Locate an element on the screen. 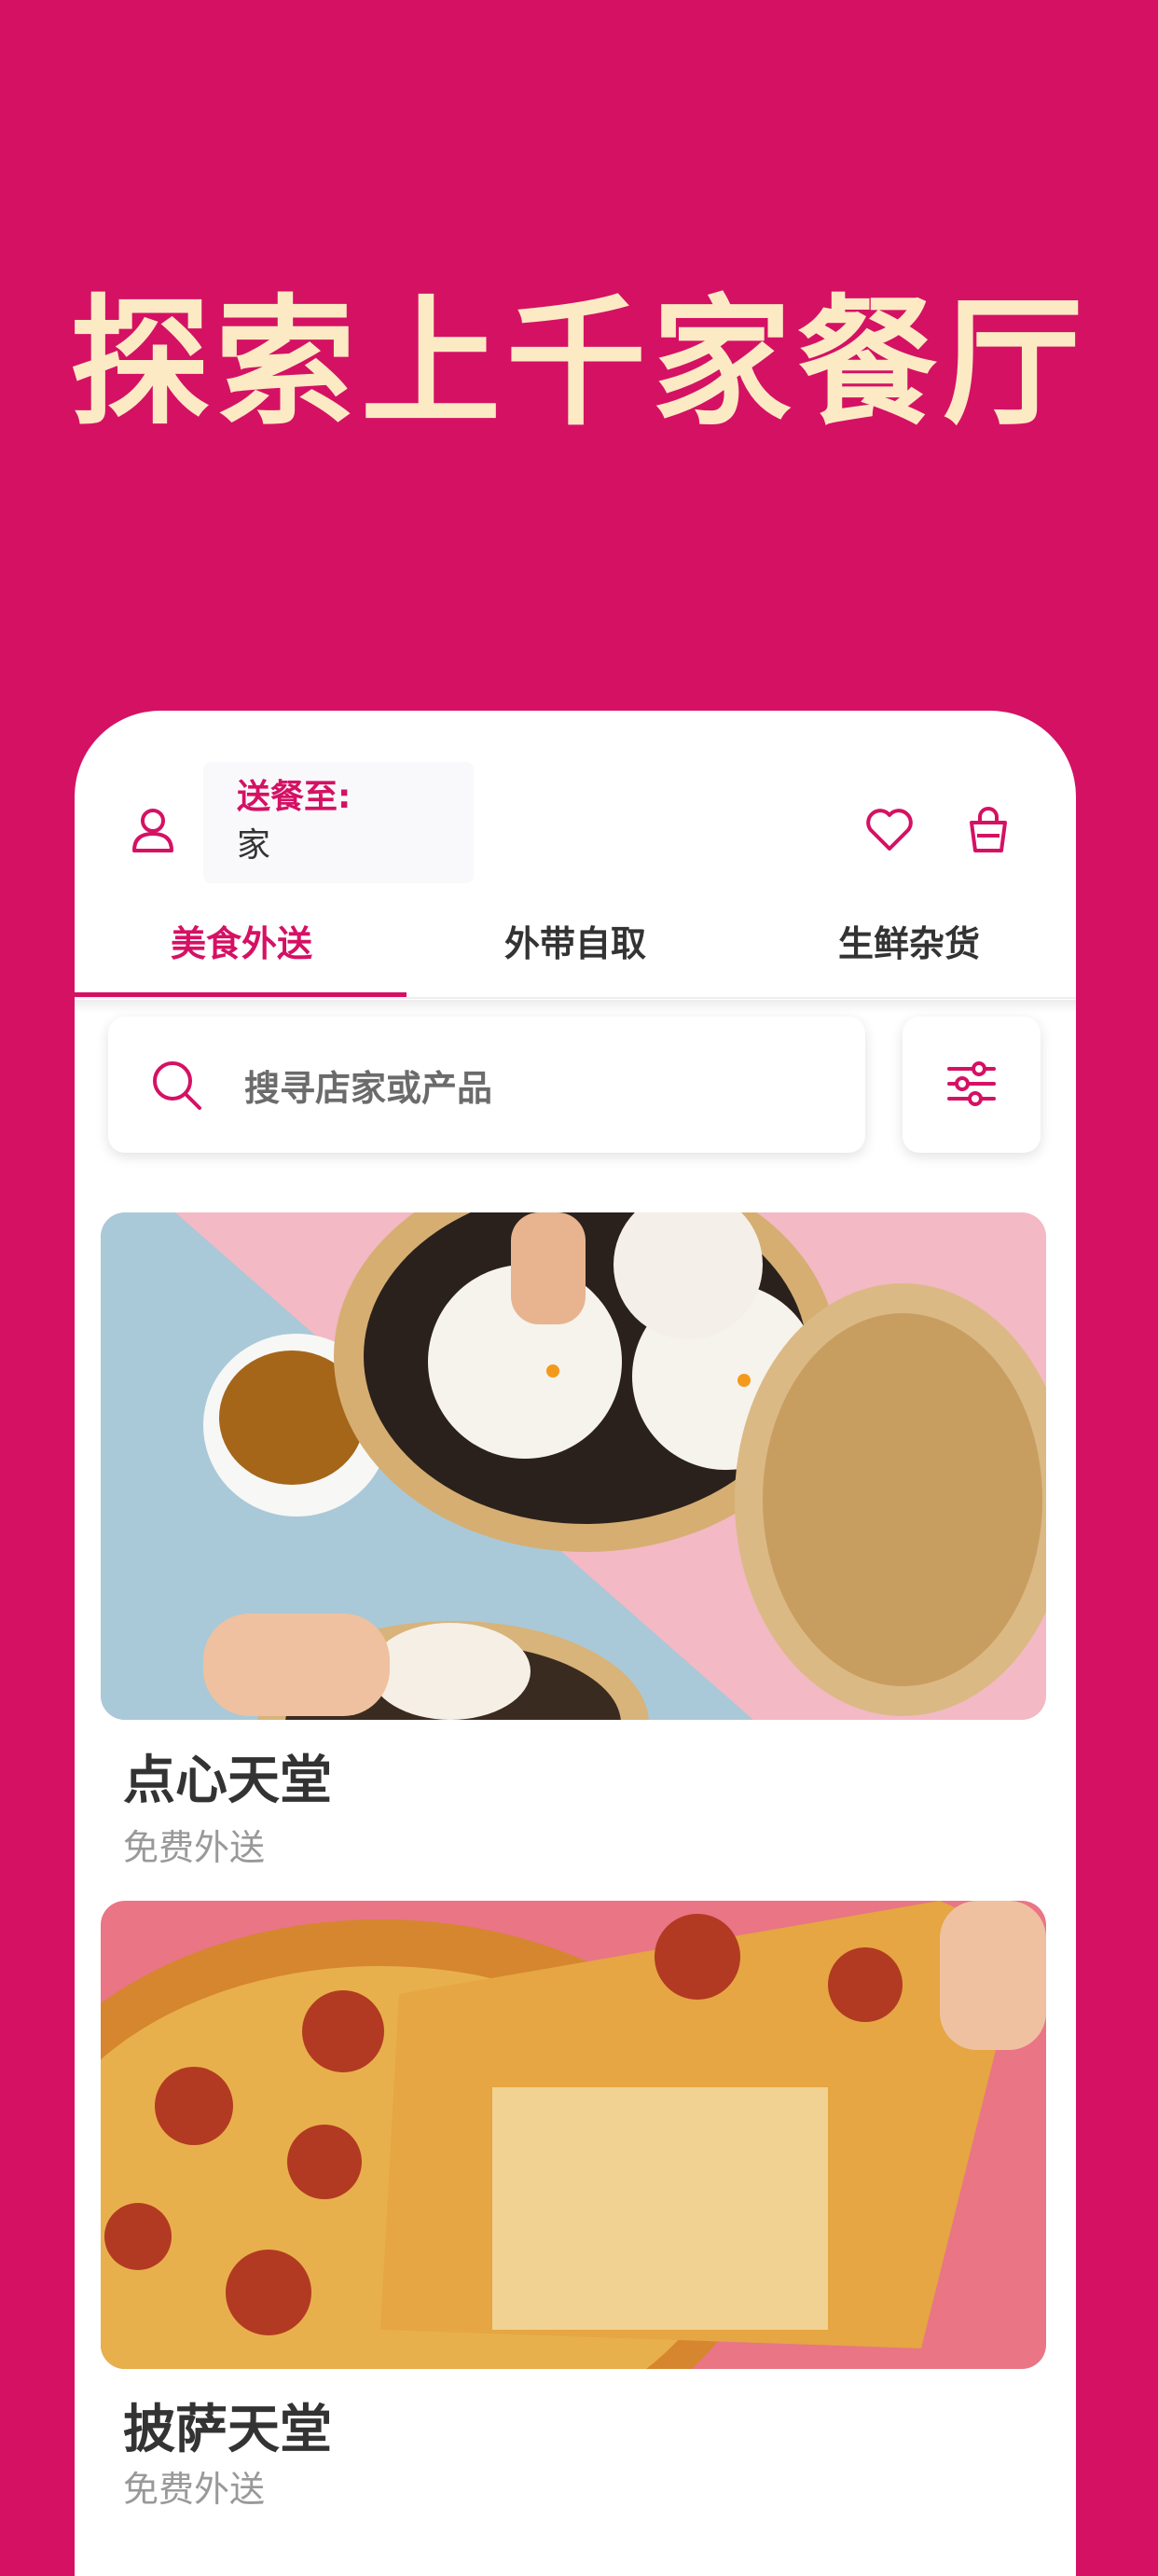 The width and height of the screenshot is (1158, 2576). tab-shadow is located at coordinates (576, 1006).